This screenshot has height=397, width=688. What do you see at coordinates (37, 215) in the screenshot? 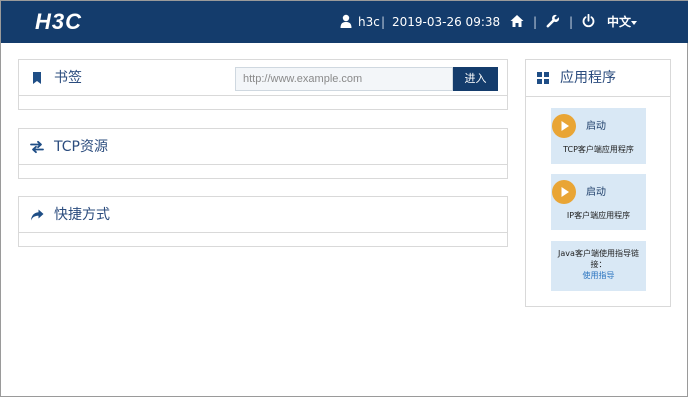
I see `share-arrow-icon` at bounding box center [37, 215].